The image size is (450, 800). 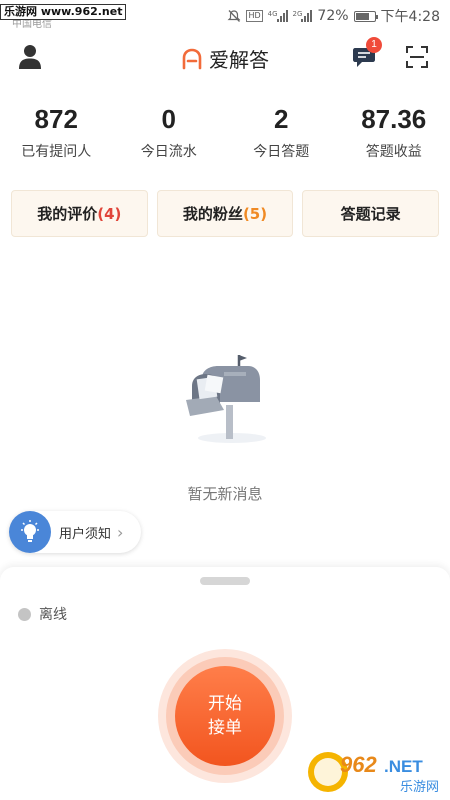 I want to click on stat-askers: 872 已有提问人, so click(x=56, y=132).